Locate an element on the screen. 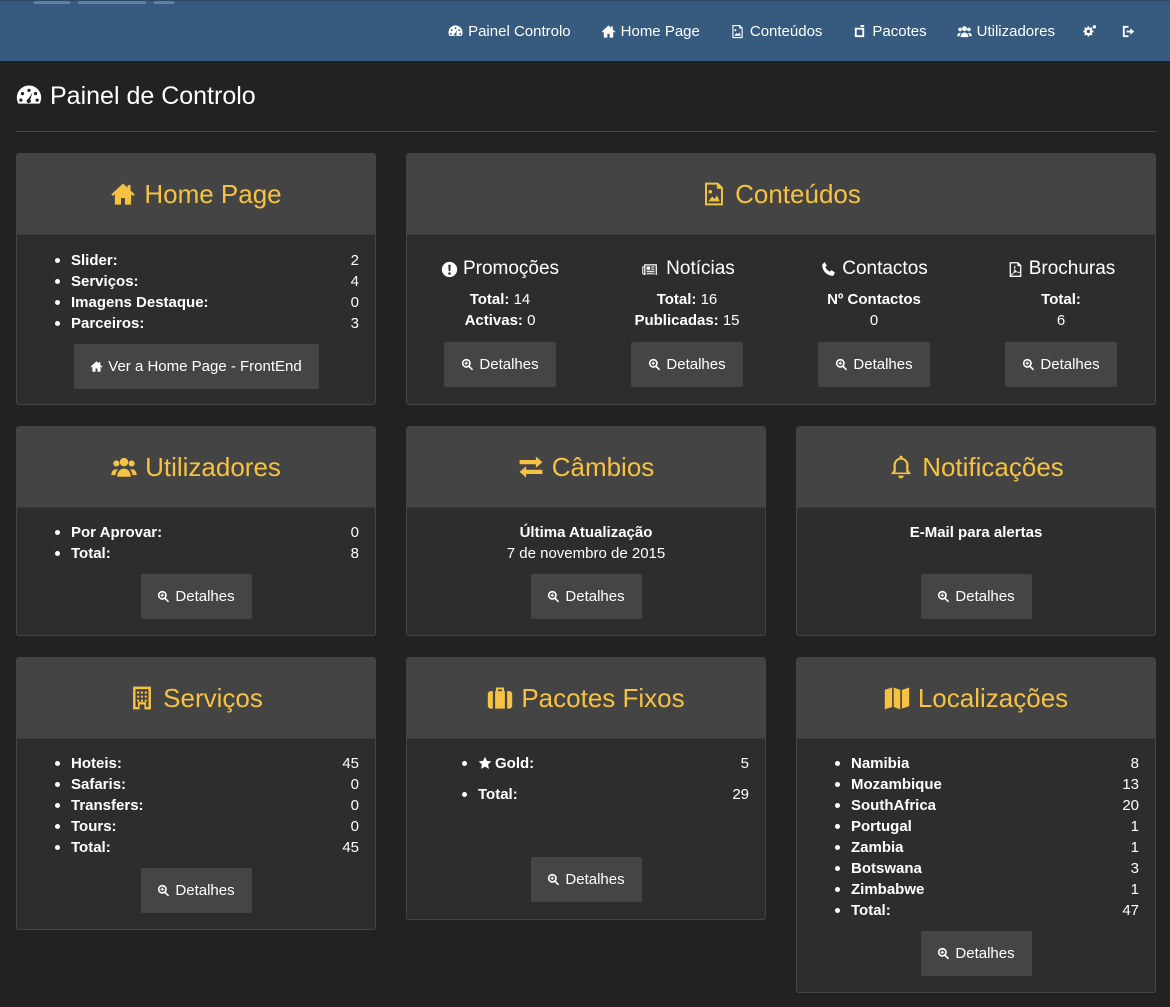  notificacoes-details-button: Detalhes is located at coordinates (976, 596).